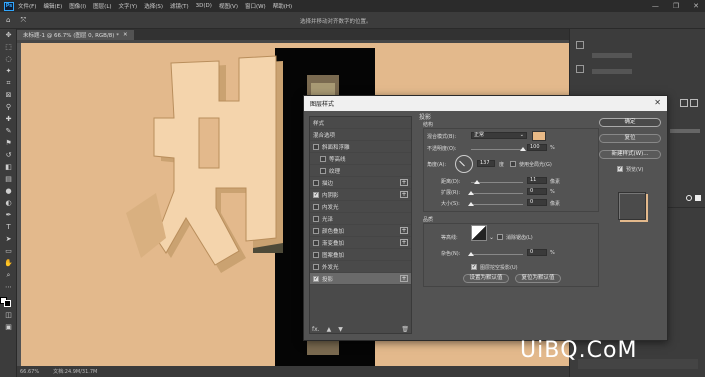 The width and height of the screenshot is (705, 377). I want to click on make-default-button: 设置为默认值, so click(486, 278).